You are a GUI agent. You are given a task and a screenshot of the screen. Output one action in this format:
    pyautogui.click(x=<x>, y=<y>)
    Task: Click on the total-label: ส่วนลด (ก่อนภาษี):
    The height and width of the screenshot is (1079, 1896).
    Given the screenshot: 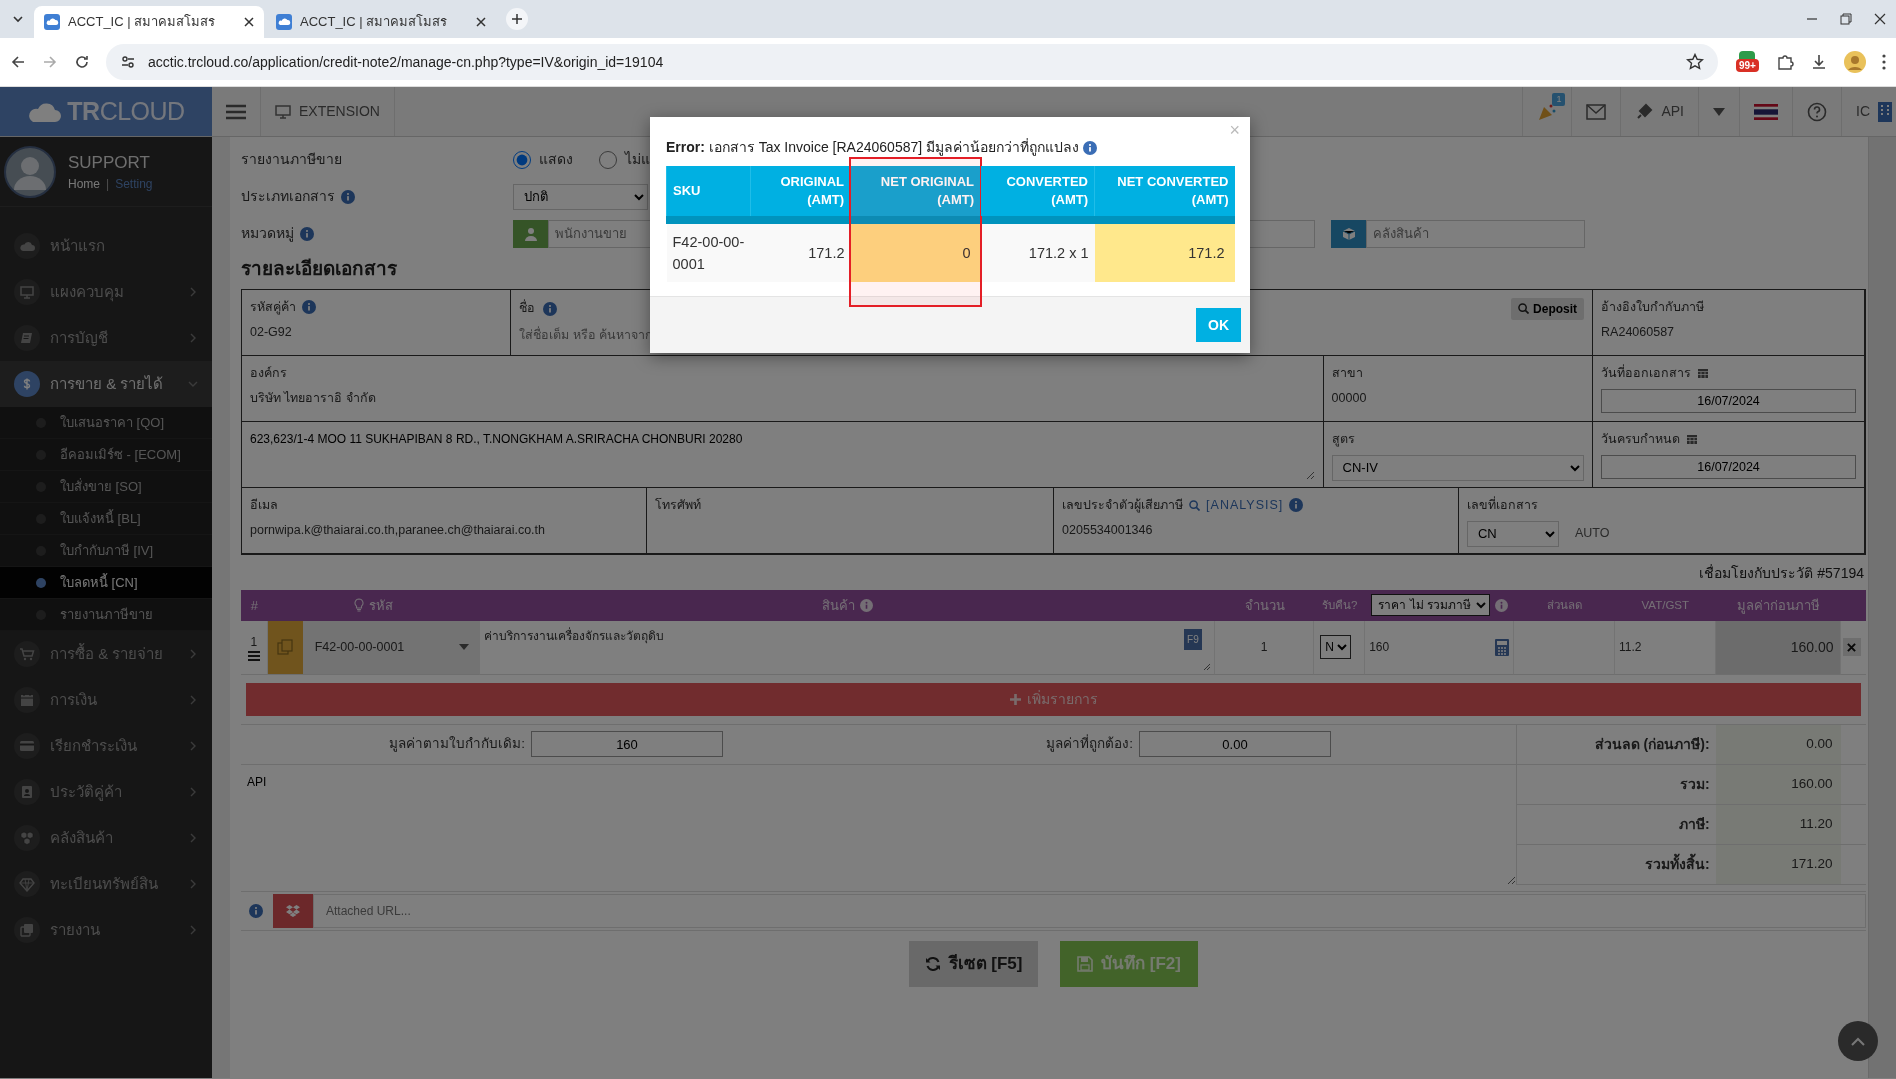 What is the action you would take?
    pyautogui.click(x=1652, y=744)
    